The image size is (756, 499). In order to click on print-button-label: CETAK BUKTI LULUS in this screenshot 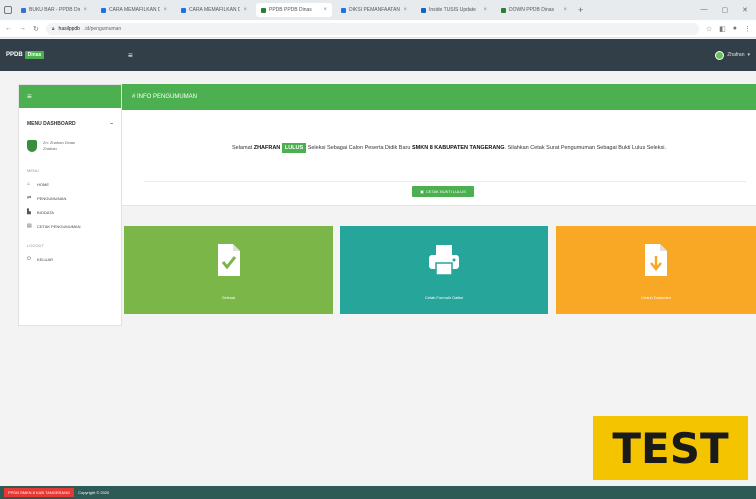, I will do `click(445, 191)`.